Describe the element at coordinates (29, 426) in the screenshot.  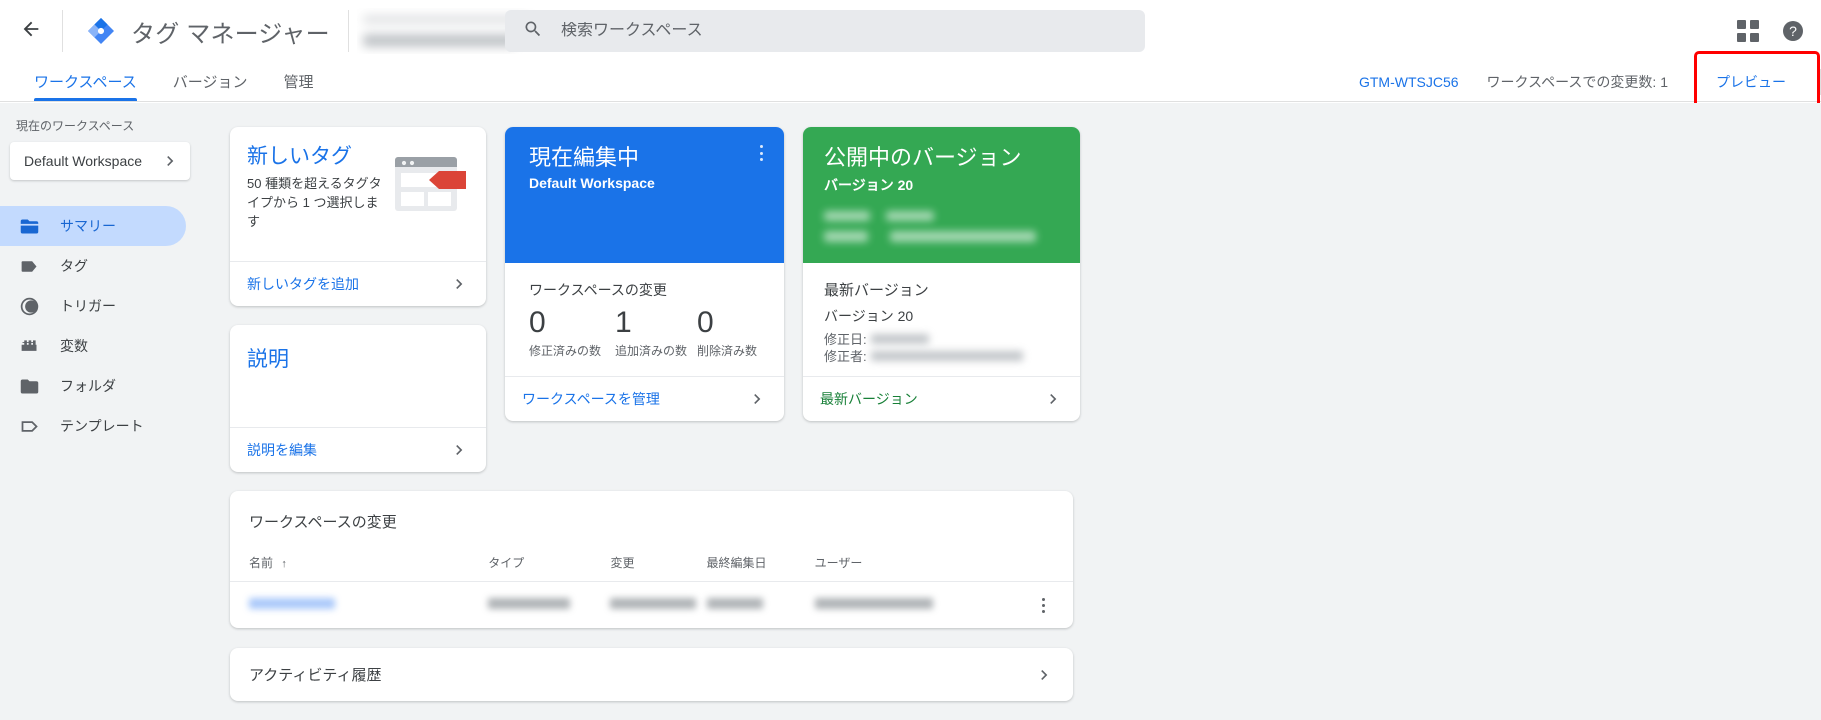
I see `template-icon` at that location.